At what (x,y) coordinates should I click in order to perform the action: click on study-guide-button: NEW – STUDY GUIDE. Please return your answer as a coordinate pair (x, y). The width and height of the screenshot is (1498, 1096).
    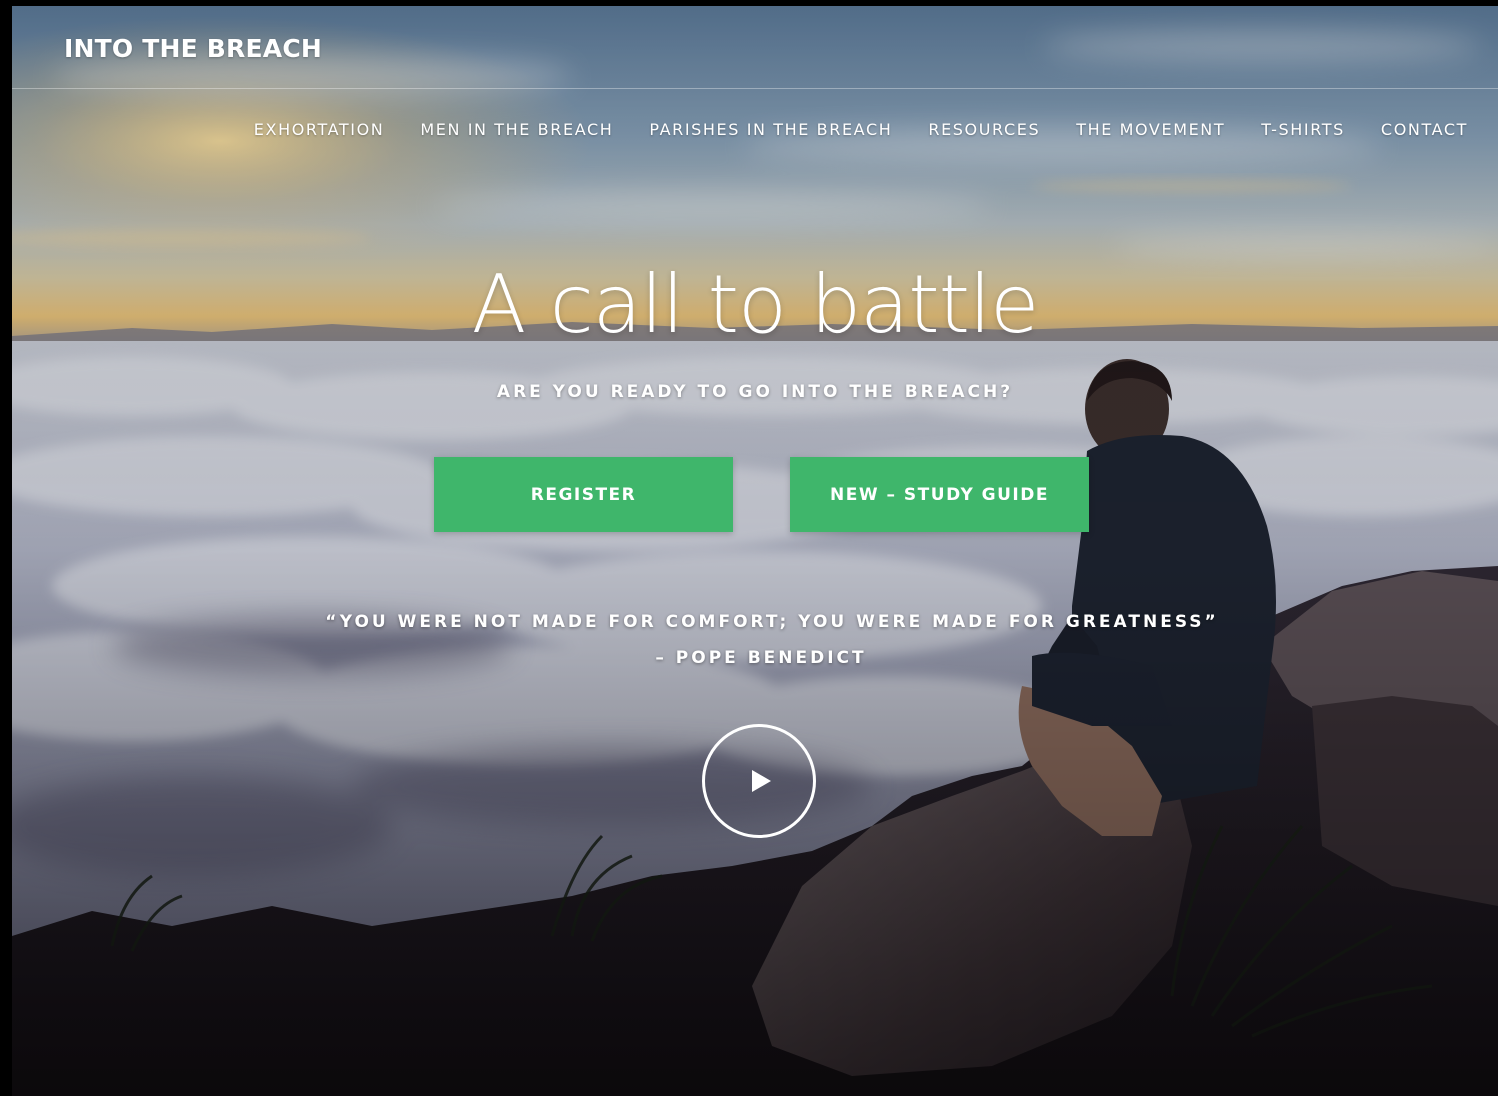
    Looking at the image, I should click on (939, 494).